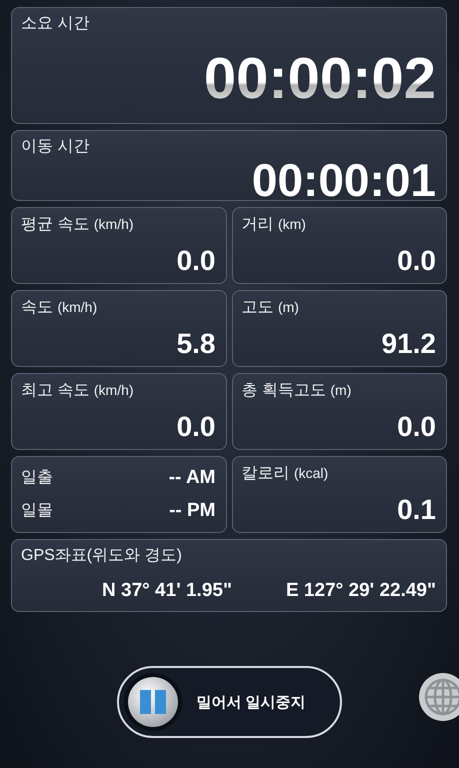 This screenshot has height=768, width=459. I want to click on stat-label: 일몰, so click(37, 511).